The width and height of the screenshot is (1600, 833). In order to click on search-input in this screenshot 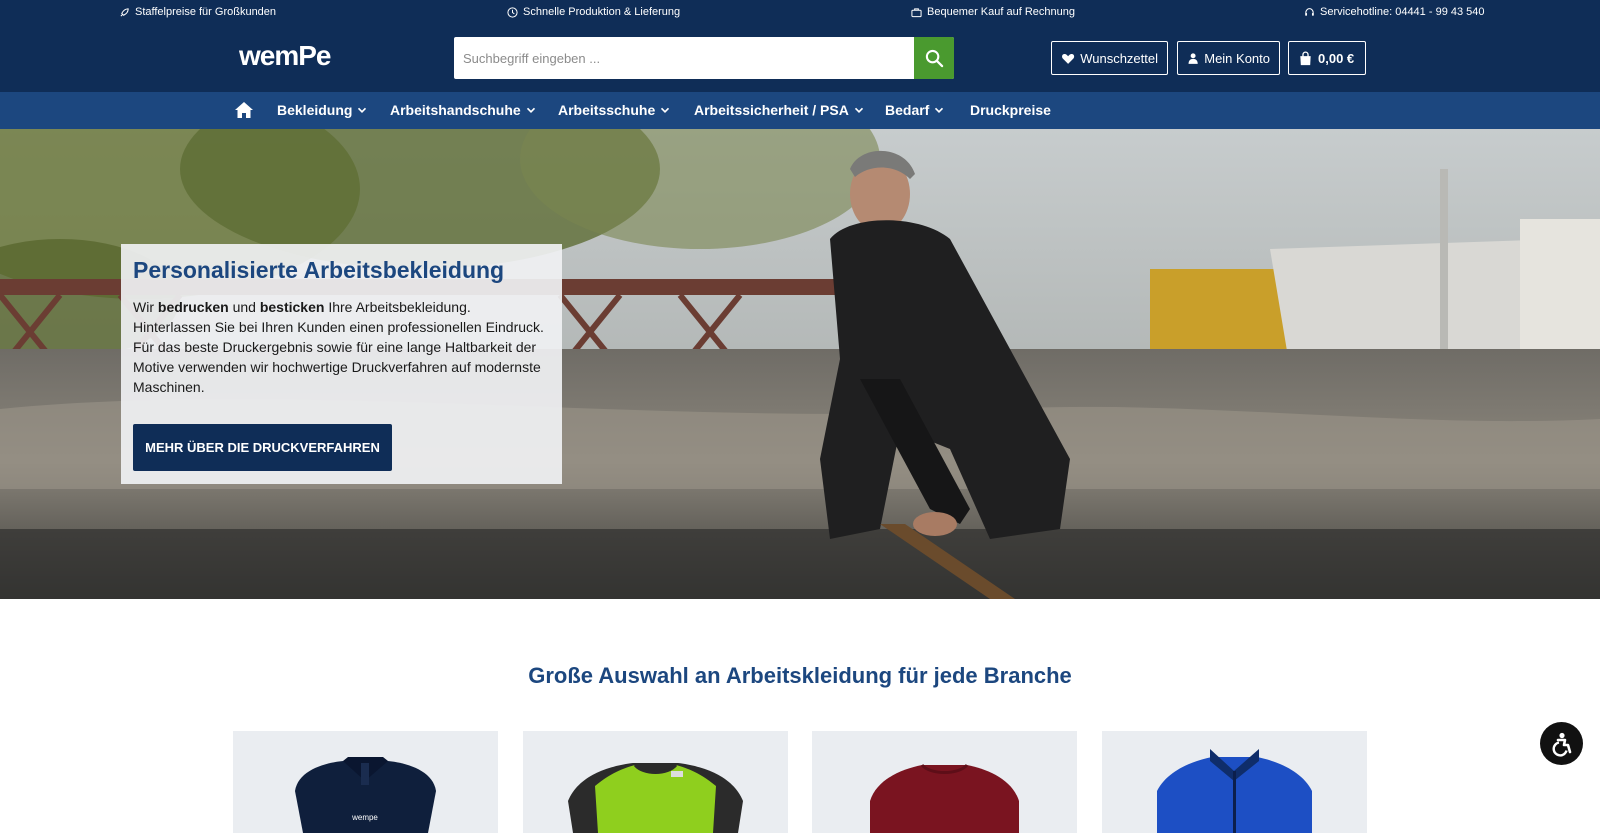, I will do `click(684, 58)`.